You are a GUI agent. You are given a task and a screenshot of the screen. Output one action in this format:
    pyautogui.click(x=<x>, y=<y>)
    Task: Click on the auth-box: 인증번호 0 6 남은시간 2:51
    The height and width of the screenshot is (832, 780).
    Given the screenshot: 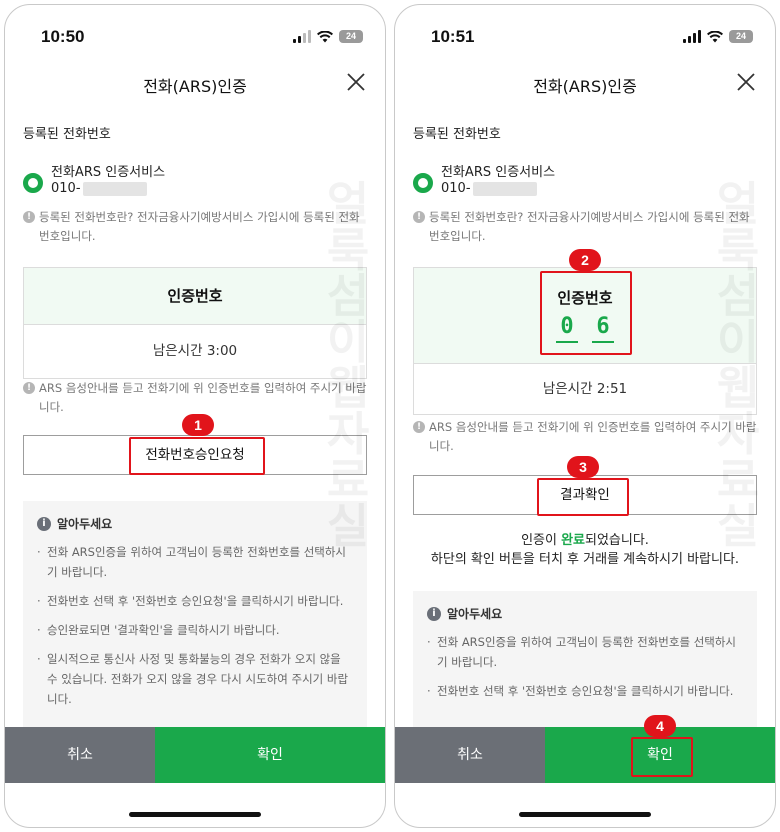 What is the action you would take?
    pyautogui.click(x=585, y=341)
    